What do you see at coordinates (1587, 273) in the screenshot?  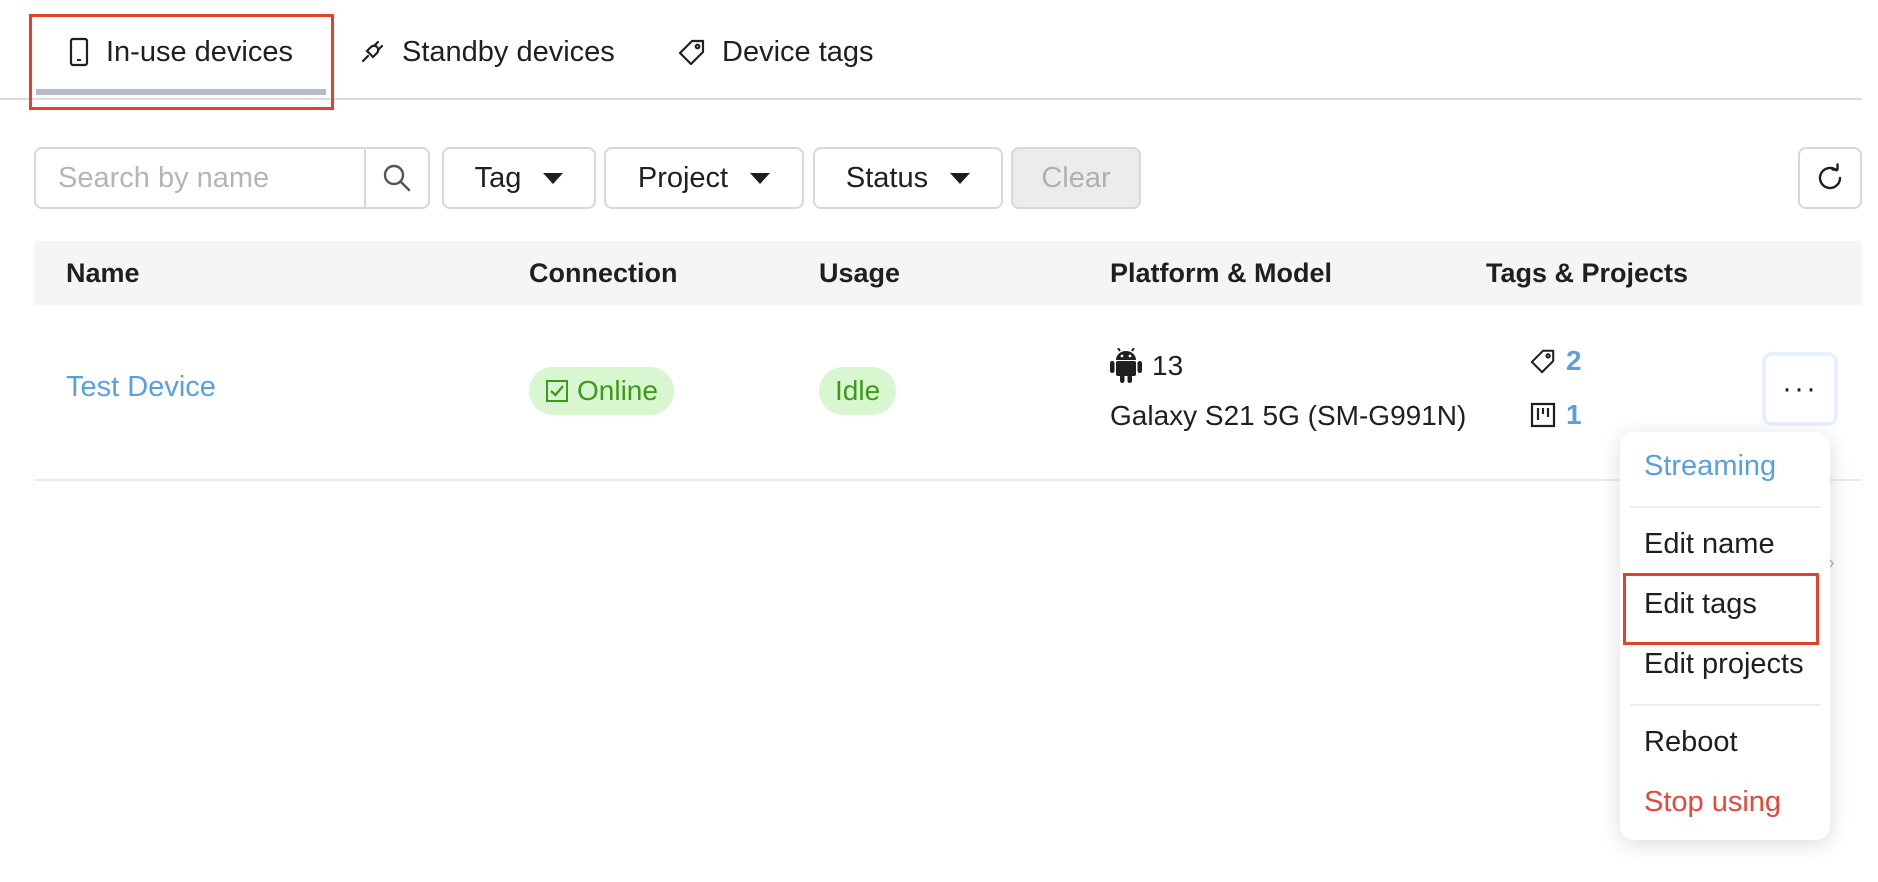 I see `column-header-tags-projects: Tags & Projects` at bounding box center [1587, 273].